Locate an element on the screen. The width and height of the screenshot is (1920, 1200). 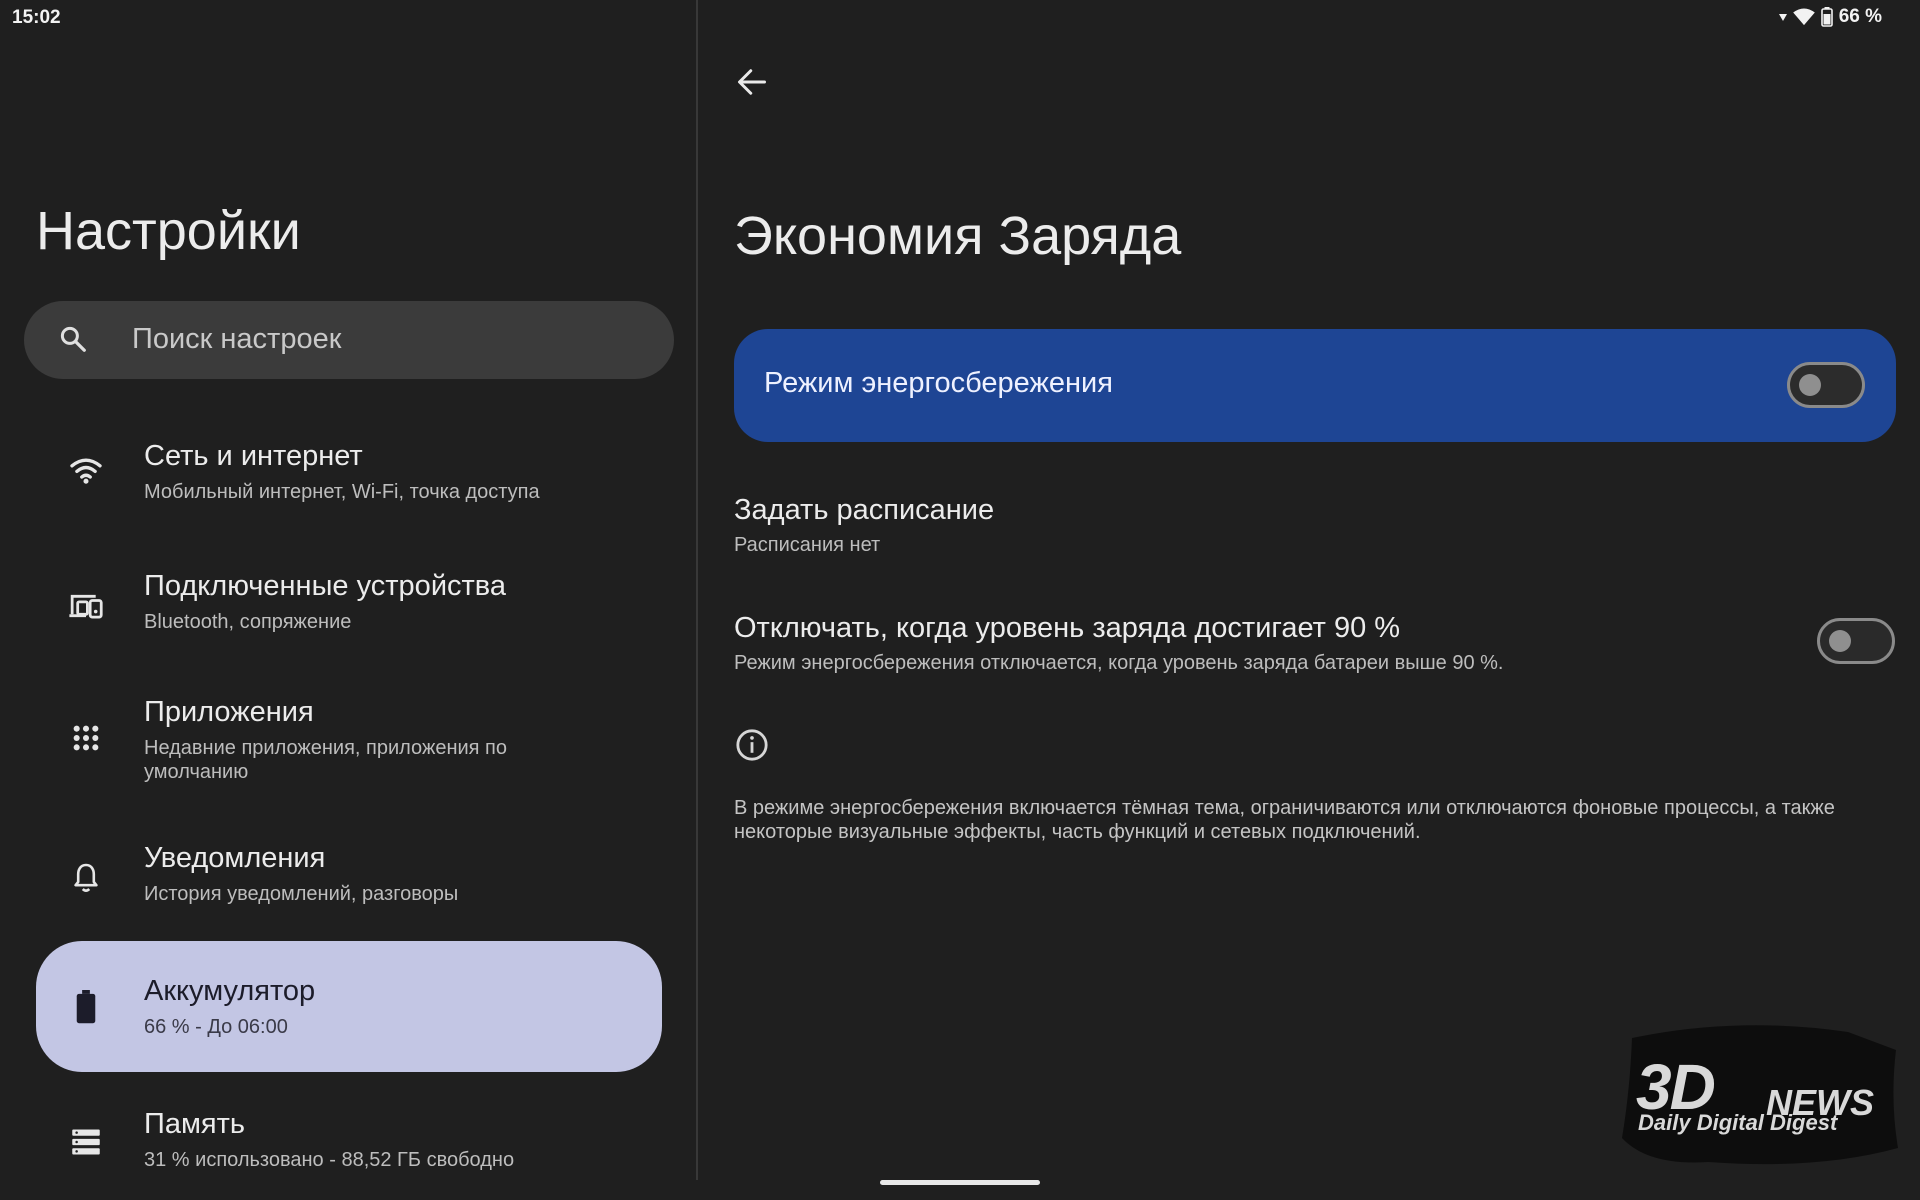
sidebar-item-title: Уведомления is located at coordinates (235, 858).